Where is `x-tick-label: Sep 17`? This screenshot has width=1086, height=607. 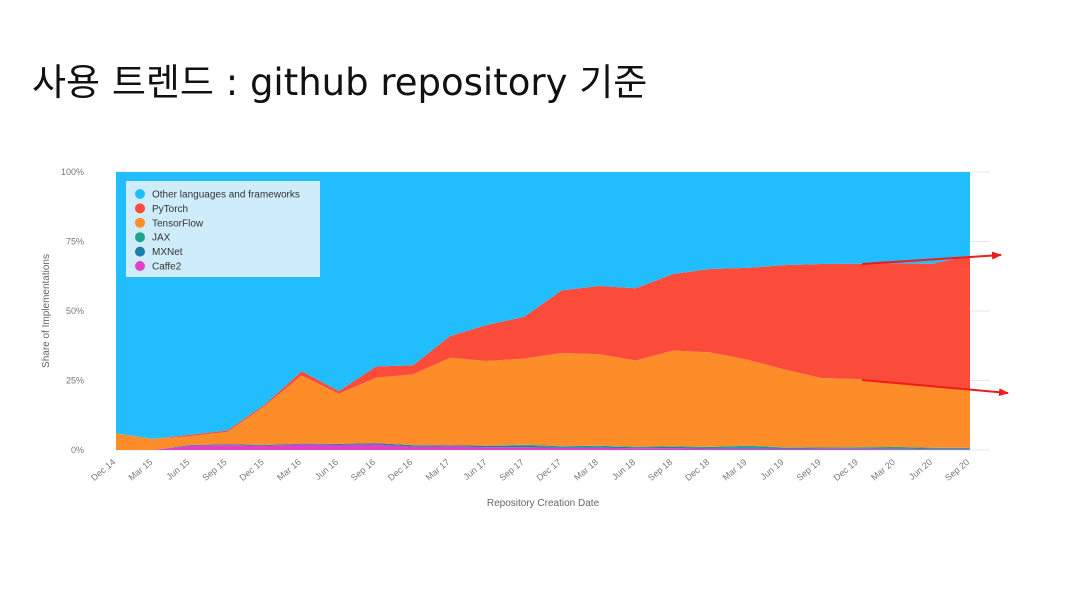 x-tick-label: Sep 17 is located at coordinates (511, 470).